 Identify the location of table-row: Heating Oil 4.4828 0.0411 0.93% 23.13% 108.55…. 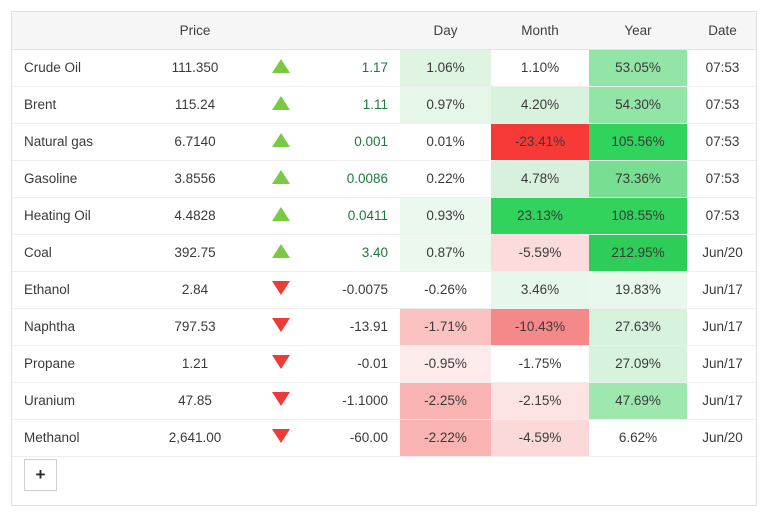
(384, 216).